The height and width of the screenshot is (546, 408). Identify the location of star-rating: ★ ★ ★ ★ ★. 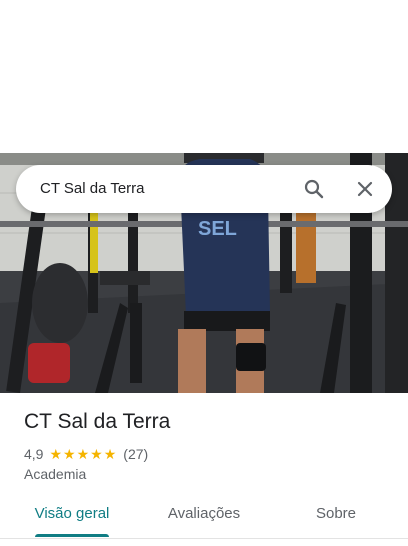
(83, 454).